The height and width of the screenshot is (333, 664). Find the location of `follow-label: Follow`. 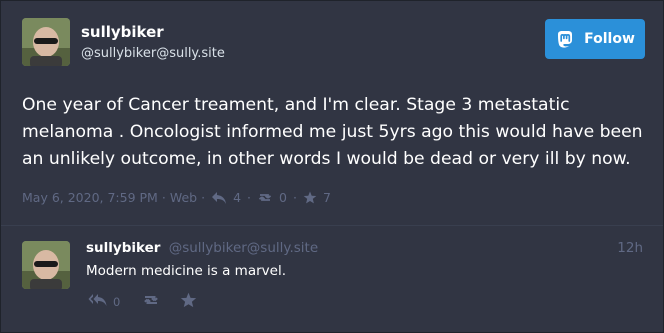

follow-label: Follow is located at coordinates (609, 39).